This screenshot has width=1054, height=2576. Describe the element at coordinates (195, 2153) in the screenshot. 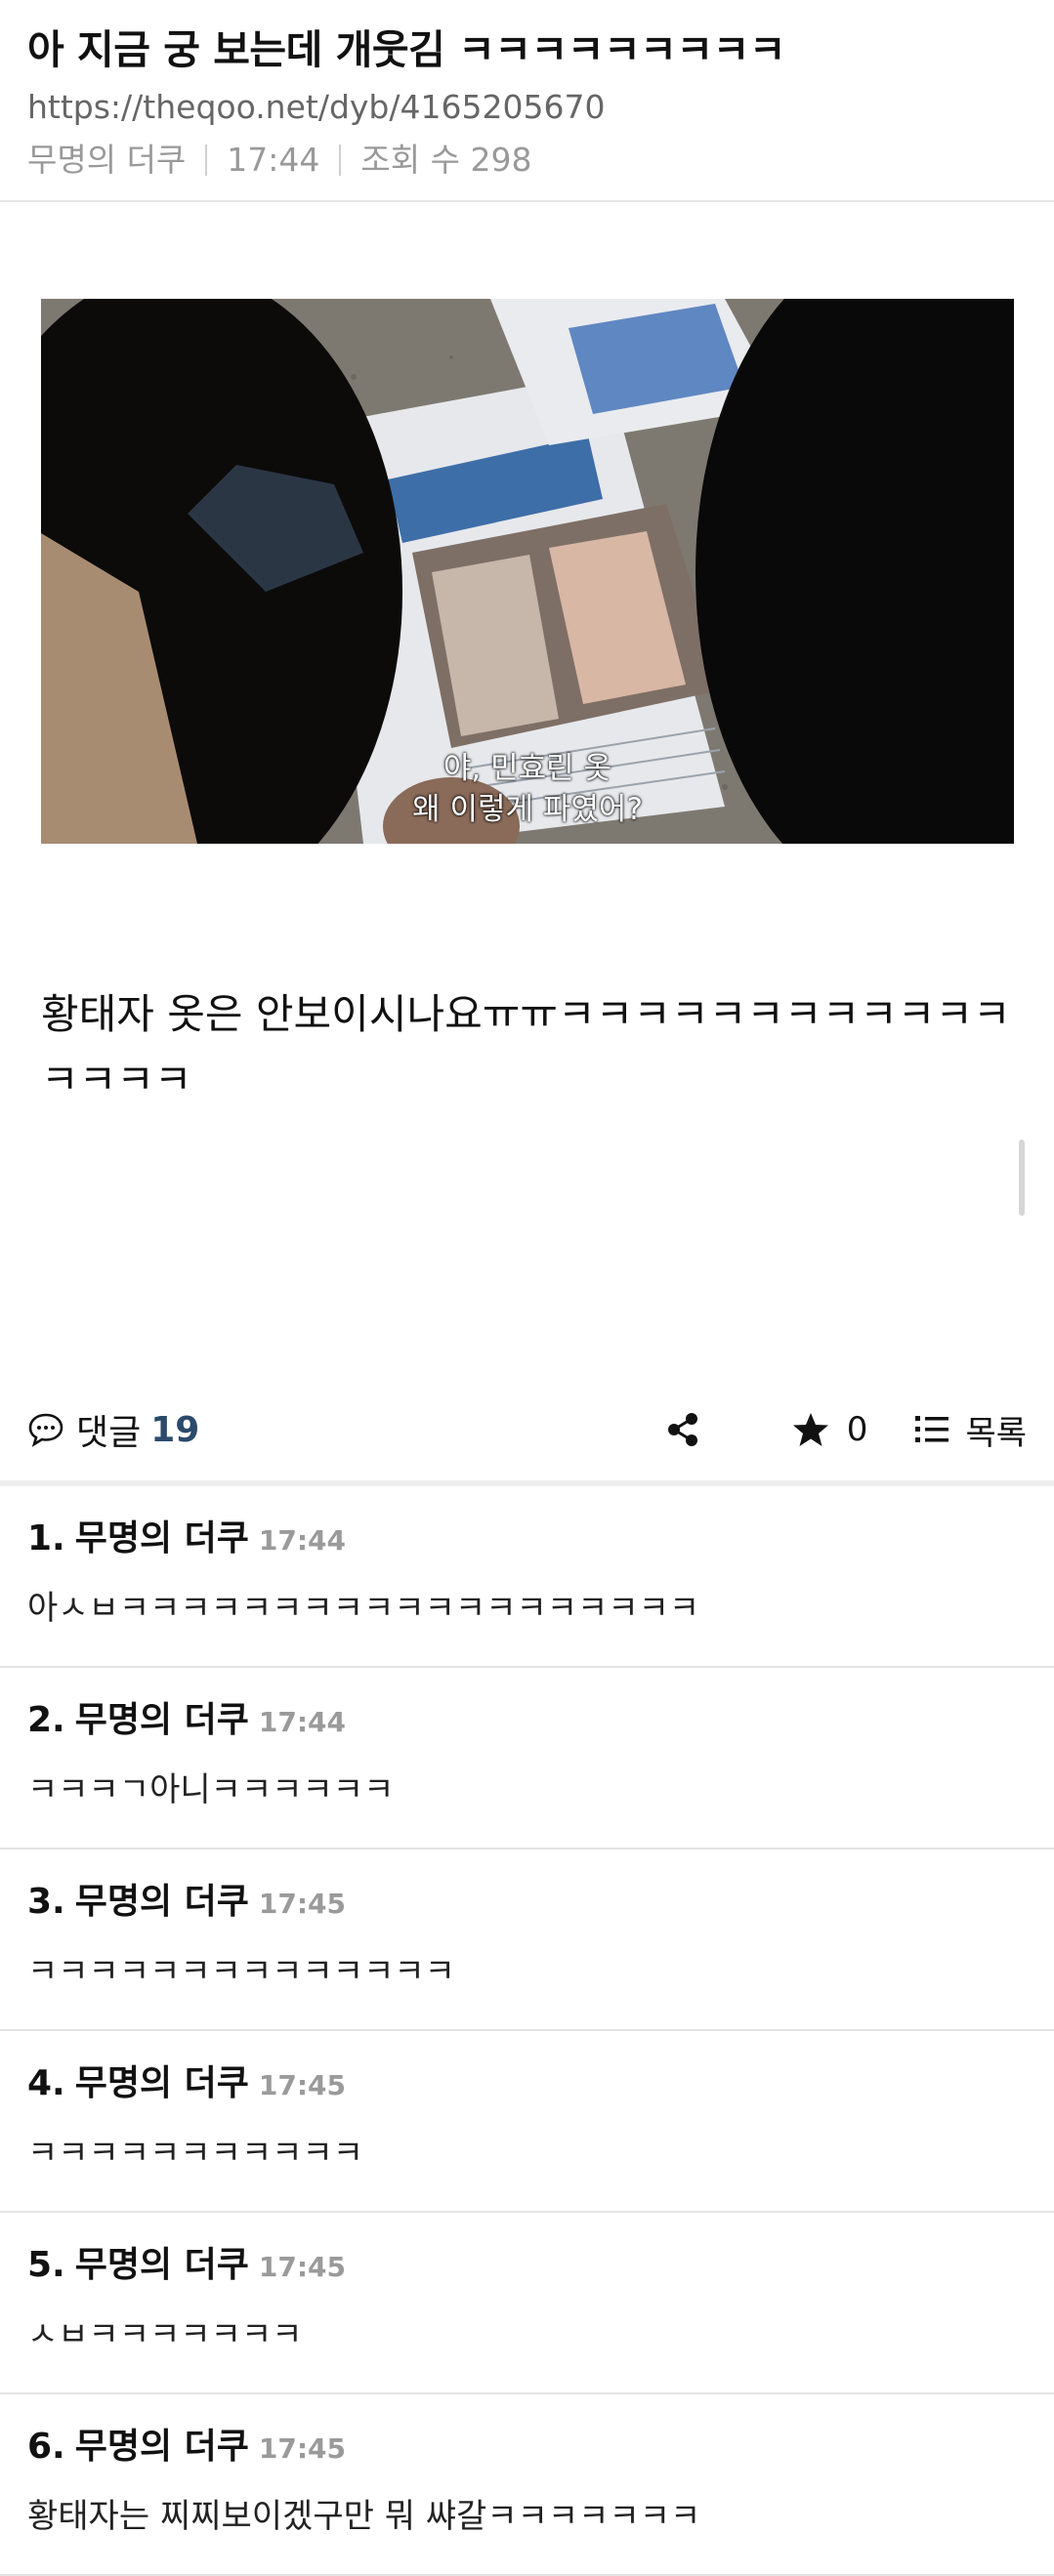

I see `comment-text: ㅋㅋㅋㅋㅋㅋㅋㅋㅋㅋㅋ` at that location.